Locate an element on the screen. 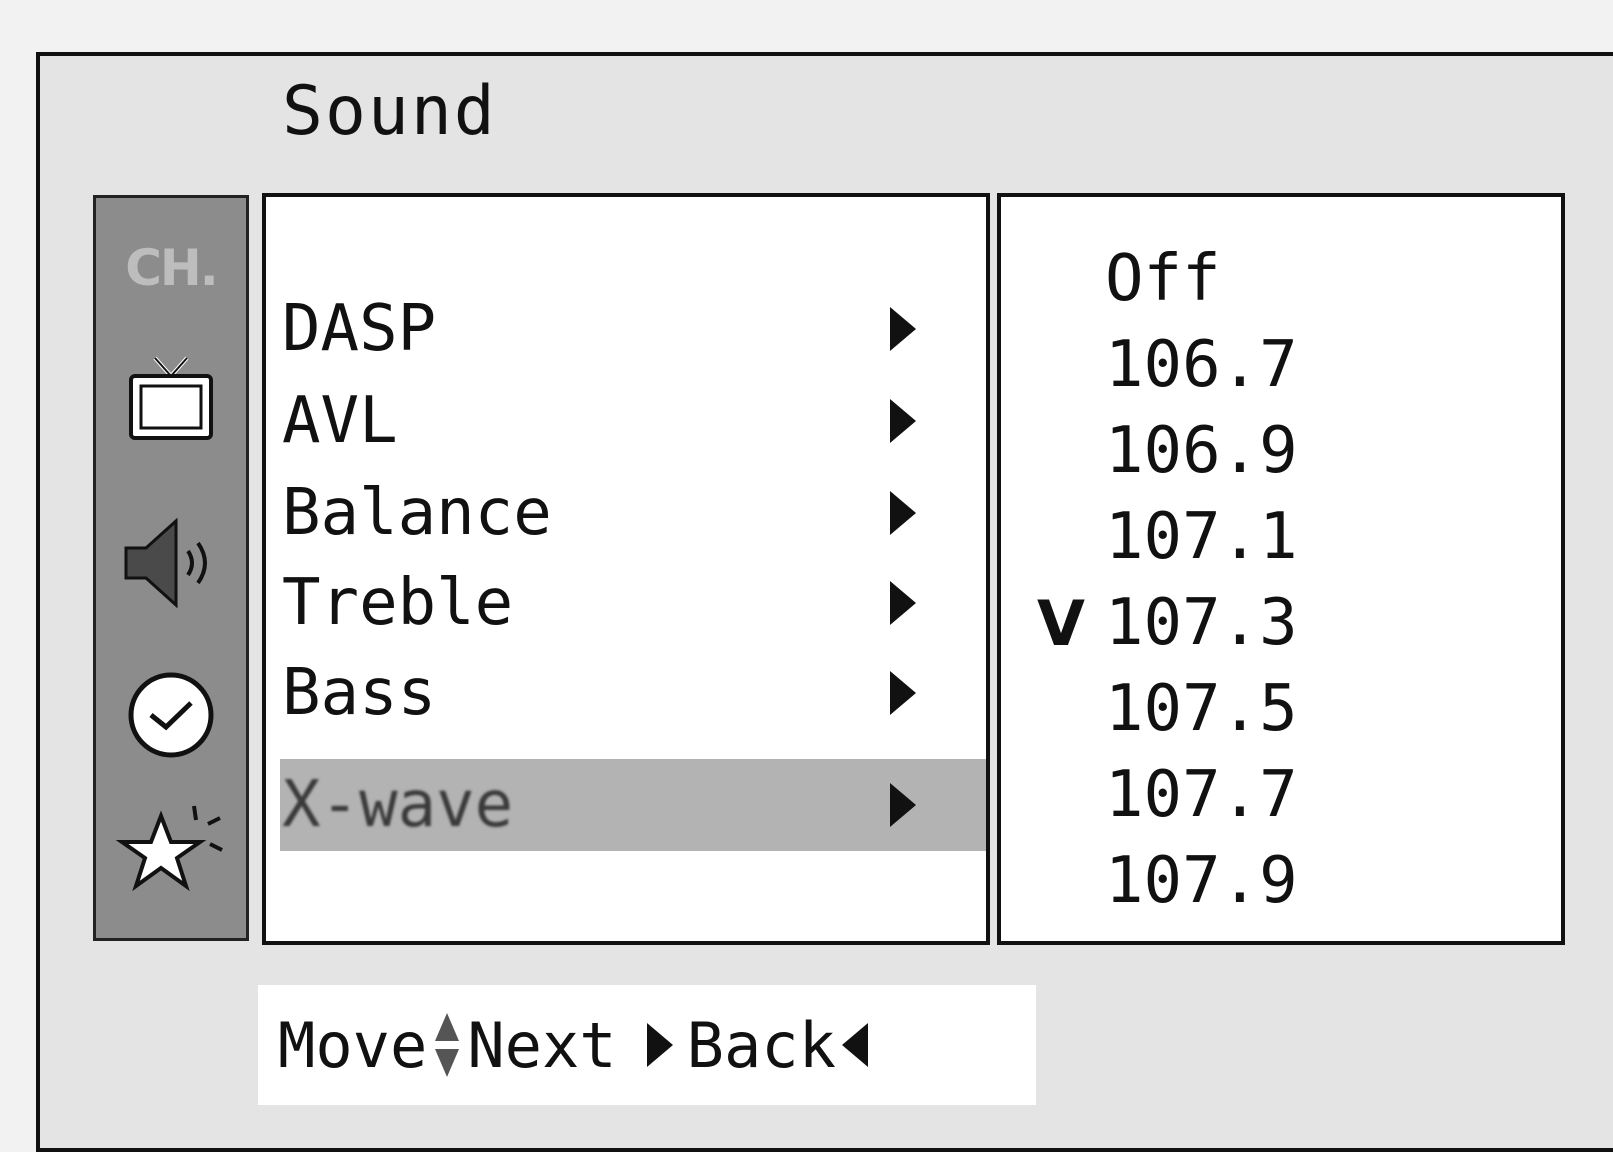 This screenshot has width=1613, height=1152. clock-icon is located at coordinates (171, 715).